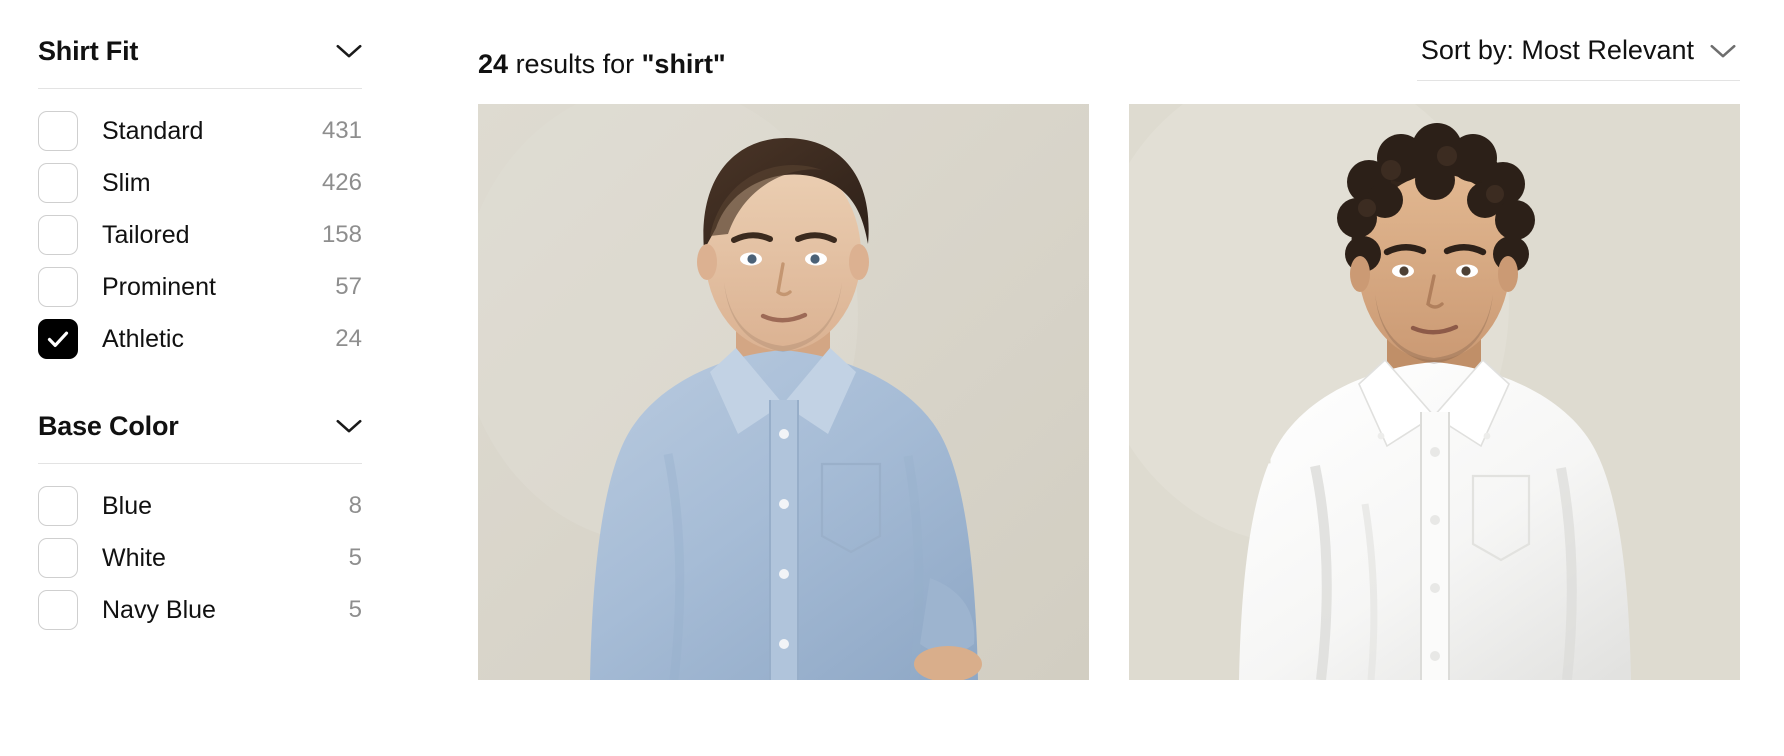 This screenshot has height=756, width=1784. What do you see at coordinates (200, 426) in the screenshot?
I see `facet-header-base-color: Base Color` at bounding box center [200, 426].